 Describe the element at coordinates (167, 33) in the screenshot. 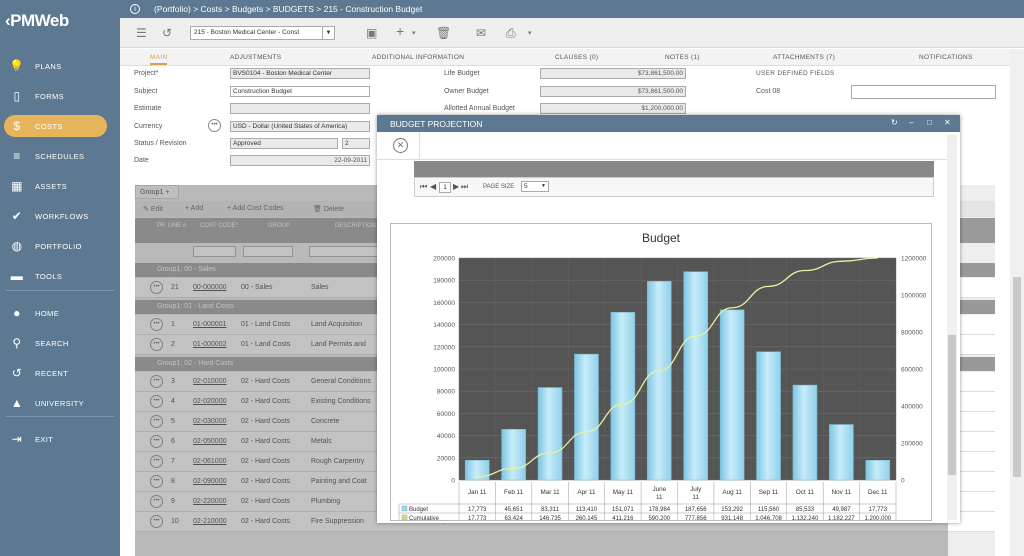

I see `history-icon: ↺` at that location.